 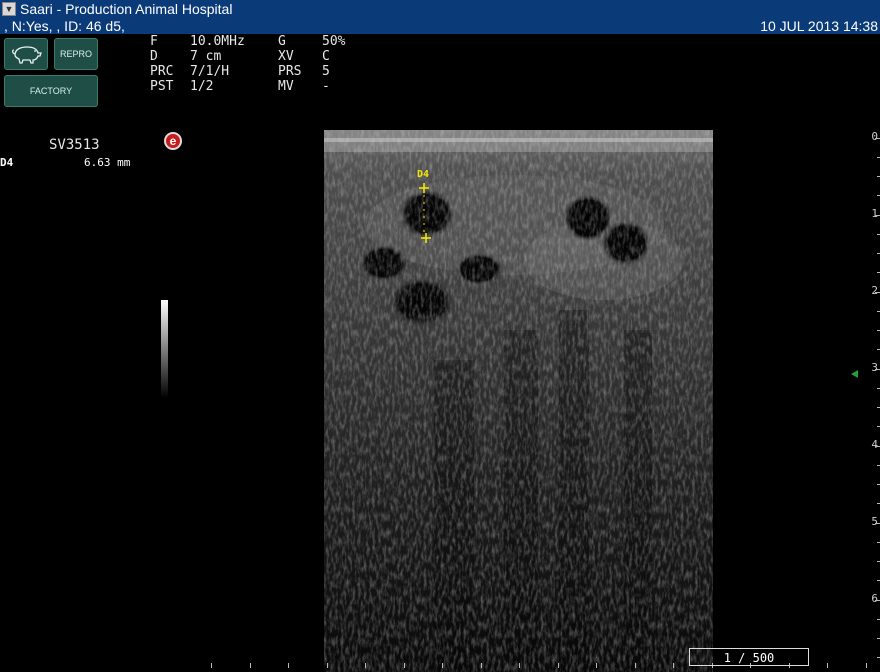 What do you see at coordinates (64, 26) in the screenshot?
I see `patient-info: , N:Yes, , ID: 46 d5,` at bounding box center [64, 26].